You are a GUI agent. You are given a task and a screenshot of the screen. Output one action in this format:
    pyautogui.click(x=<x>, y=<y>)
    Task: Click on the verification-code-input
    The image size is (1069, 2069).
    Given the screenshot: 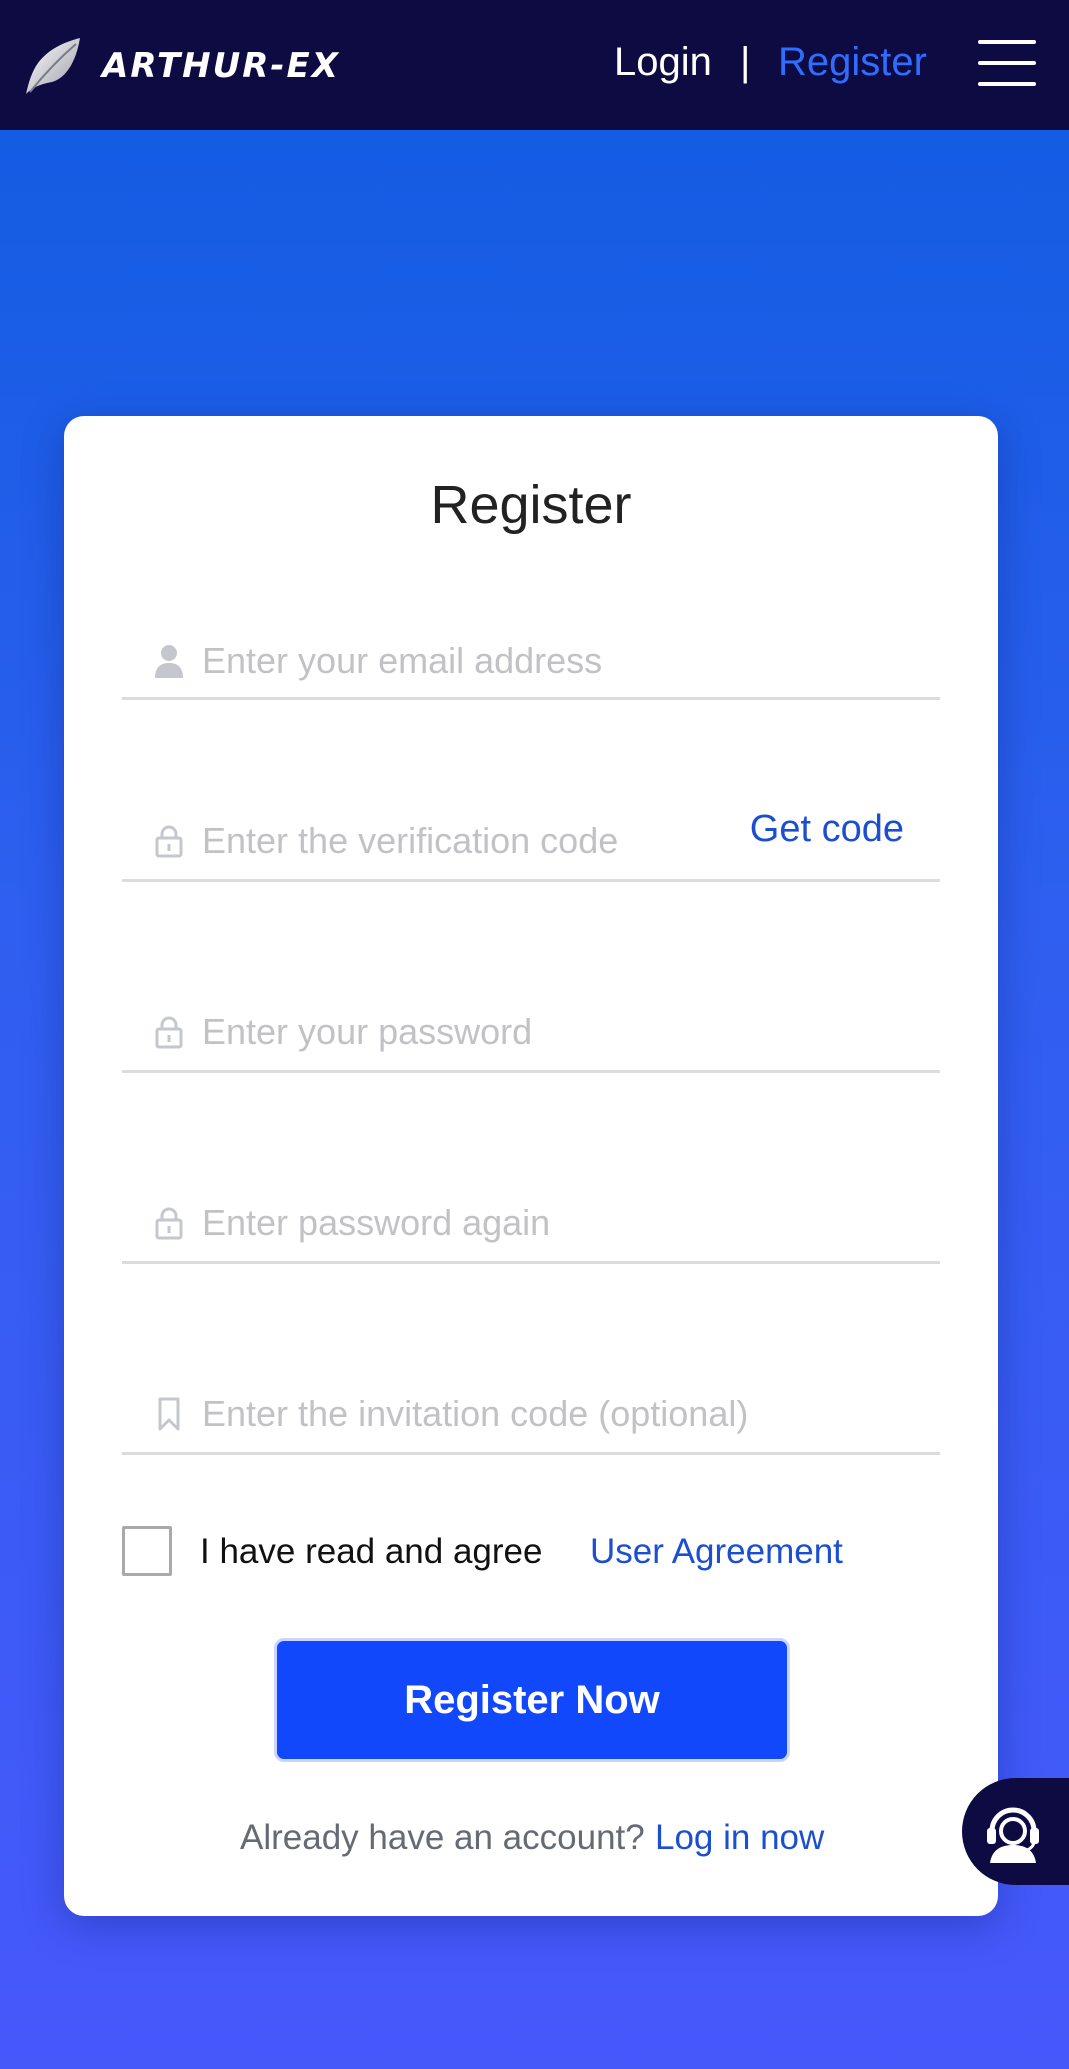 What is the action you would take?
    pyautogui.click(x=462, y=841)
    